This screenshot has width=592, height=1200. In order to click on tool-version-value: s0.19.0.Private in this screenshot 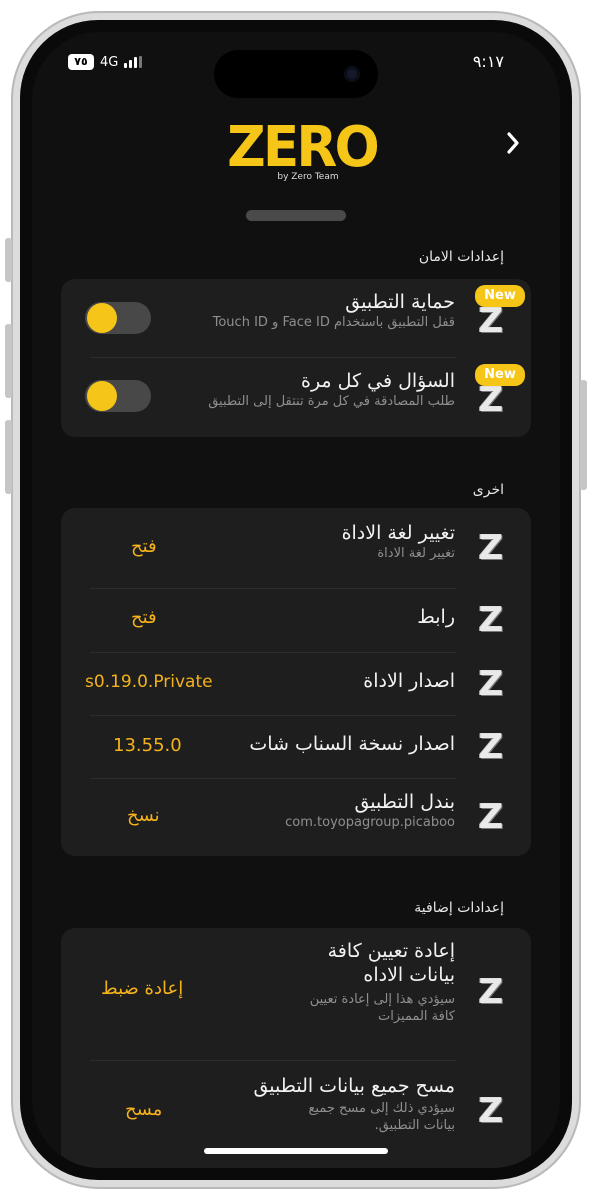, I will do `click(149, 682)`.